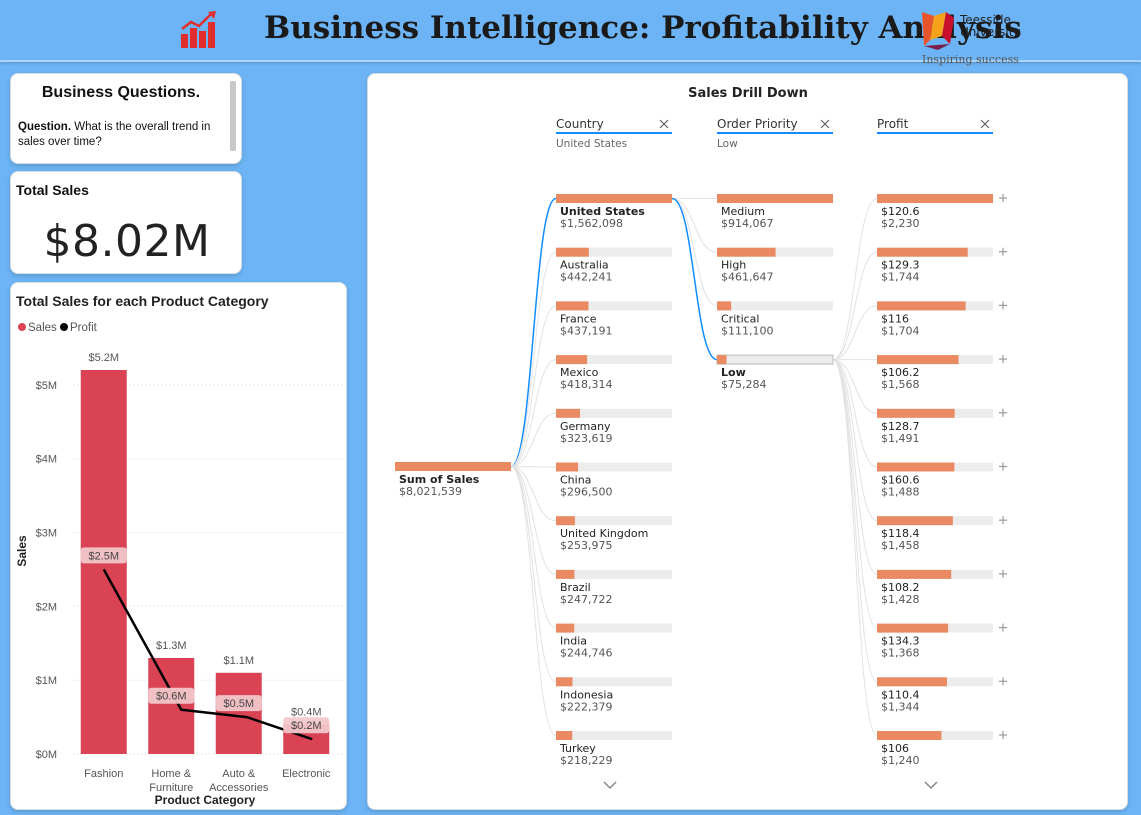  I want to click on country-node: United Kingdom$253,975, so click(614, 534).